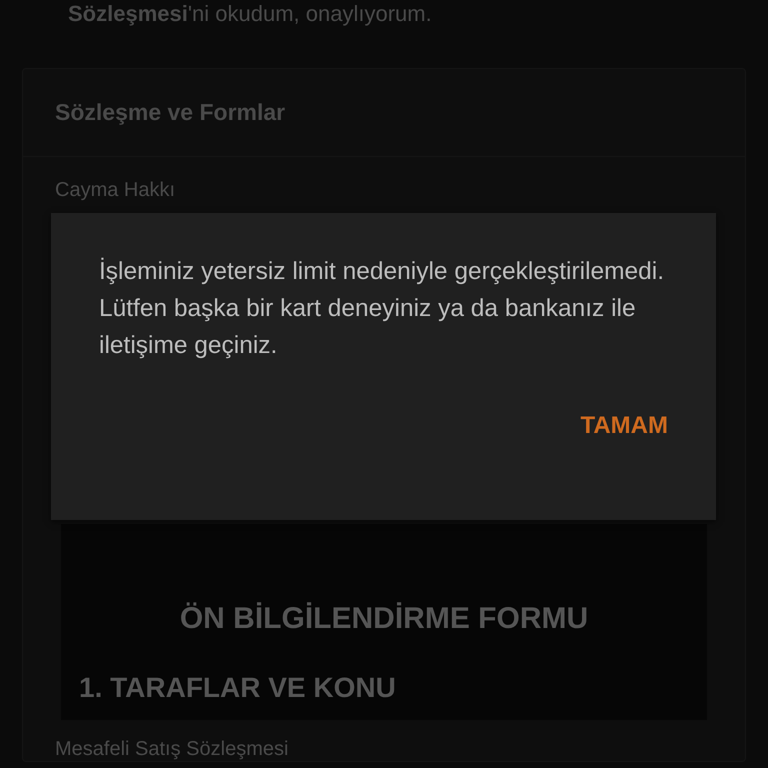 The height and width of the screenshot is (768, 768). What do you see at coordinates (624, 426) in the screenshot?
I see `ok-button: TAMAM` at bounding box center [624, 426].